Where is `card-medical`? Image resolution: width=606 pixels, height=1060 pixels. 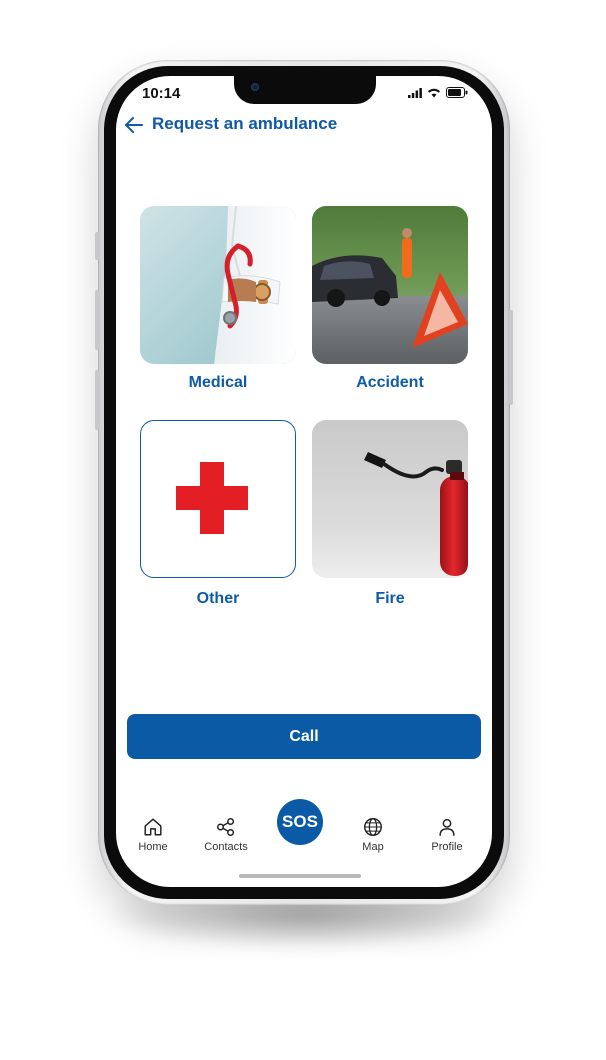
card-medical is located at coordinates (218, 285).